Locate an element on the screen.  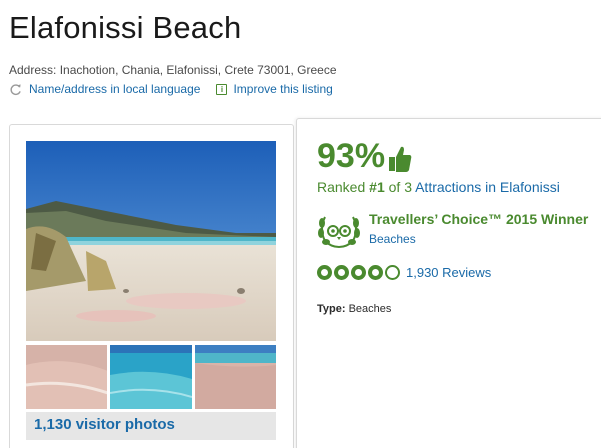
visitor-photos-link: 1,130 visitor photos is located at coordinates (151, 426).